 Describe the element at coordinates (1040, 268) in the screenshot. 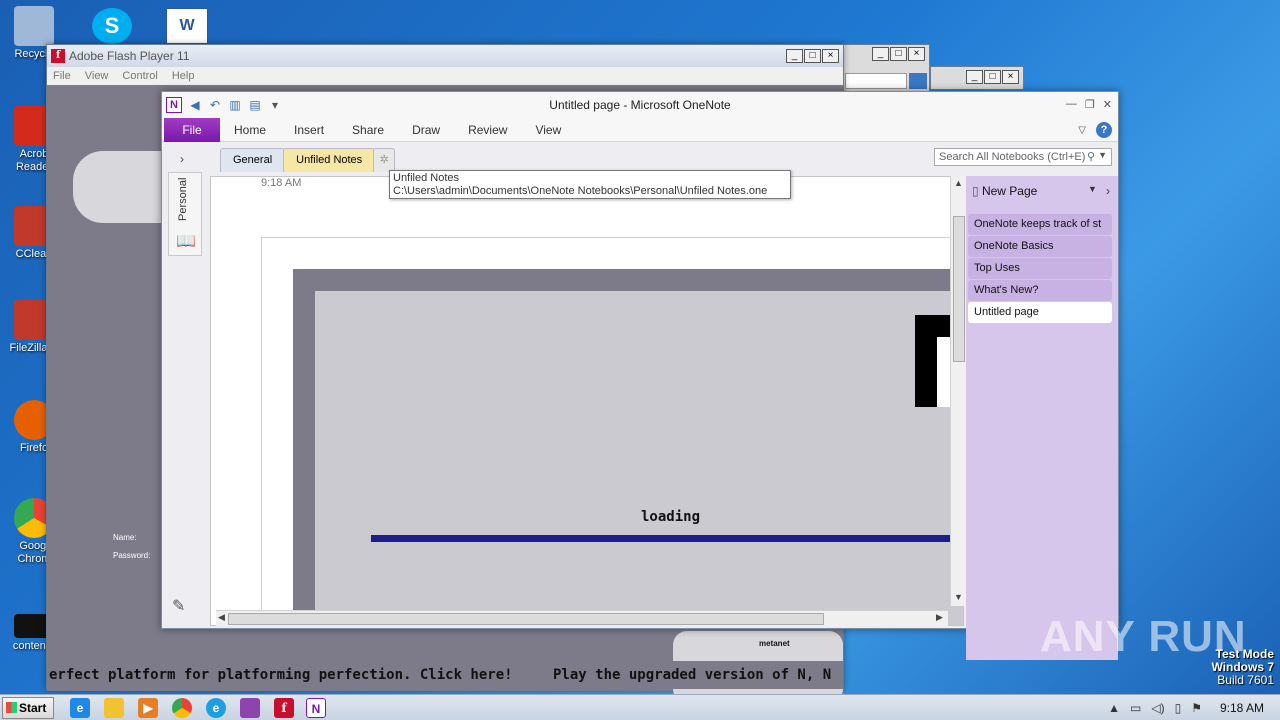

I see `page-item: Top Uses` at that location.